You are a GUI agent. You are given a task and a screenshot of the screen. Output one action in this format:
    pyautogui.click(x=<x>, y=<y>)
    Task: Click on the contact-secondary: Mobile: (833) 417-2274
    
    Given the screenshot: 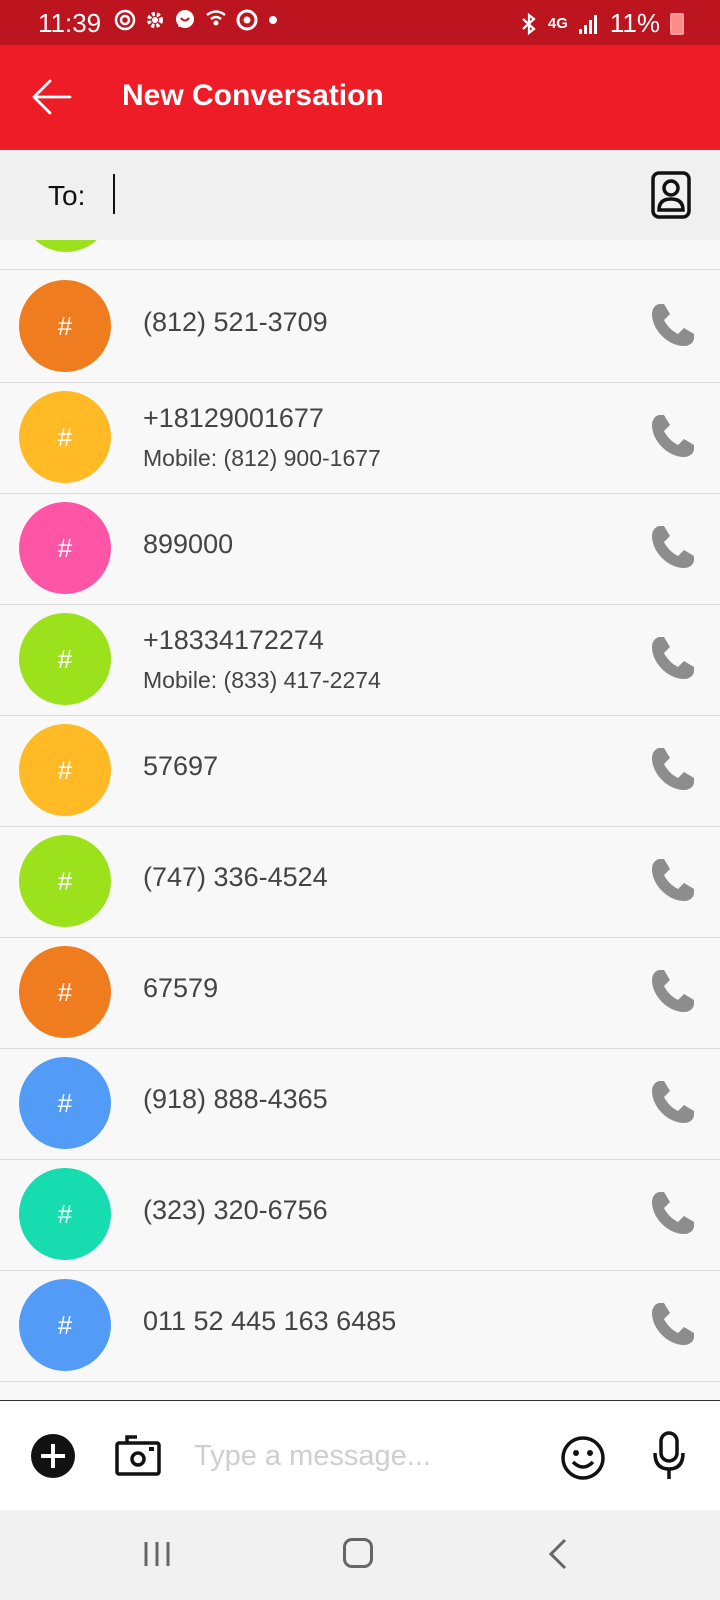 What is the action you would take?
    pyautogui.click(x=262, y=680)
    